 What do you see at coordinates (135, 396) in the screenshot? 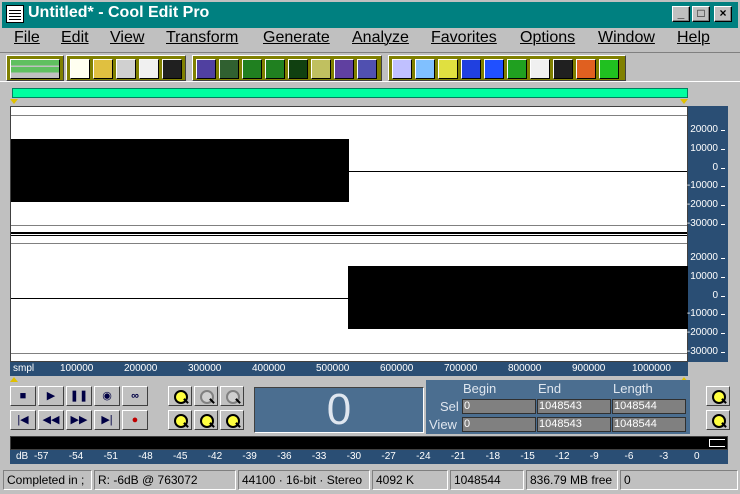
I see `loop-button: ∞` at bounding box center [135, 396].